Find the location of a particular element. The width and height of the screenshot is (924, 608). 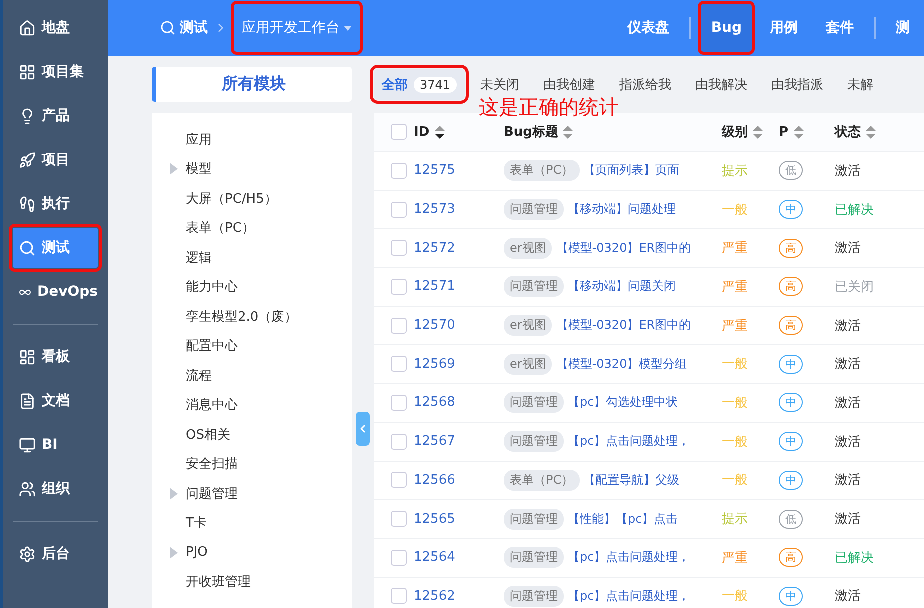

module-tag: 表单（PC） is located at coordinates (542, 480).